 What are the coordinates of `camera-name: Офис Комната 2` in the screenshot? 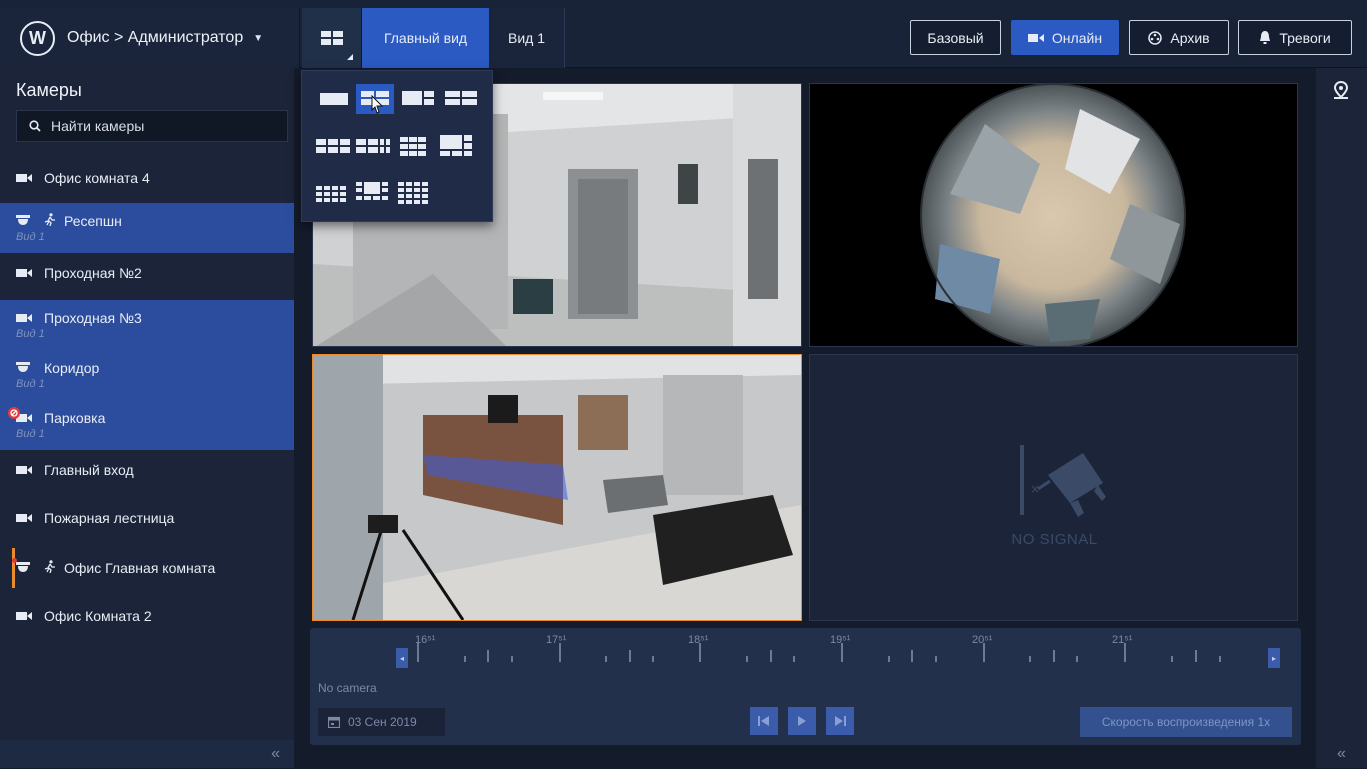 It's located at (98, 616).